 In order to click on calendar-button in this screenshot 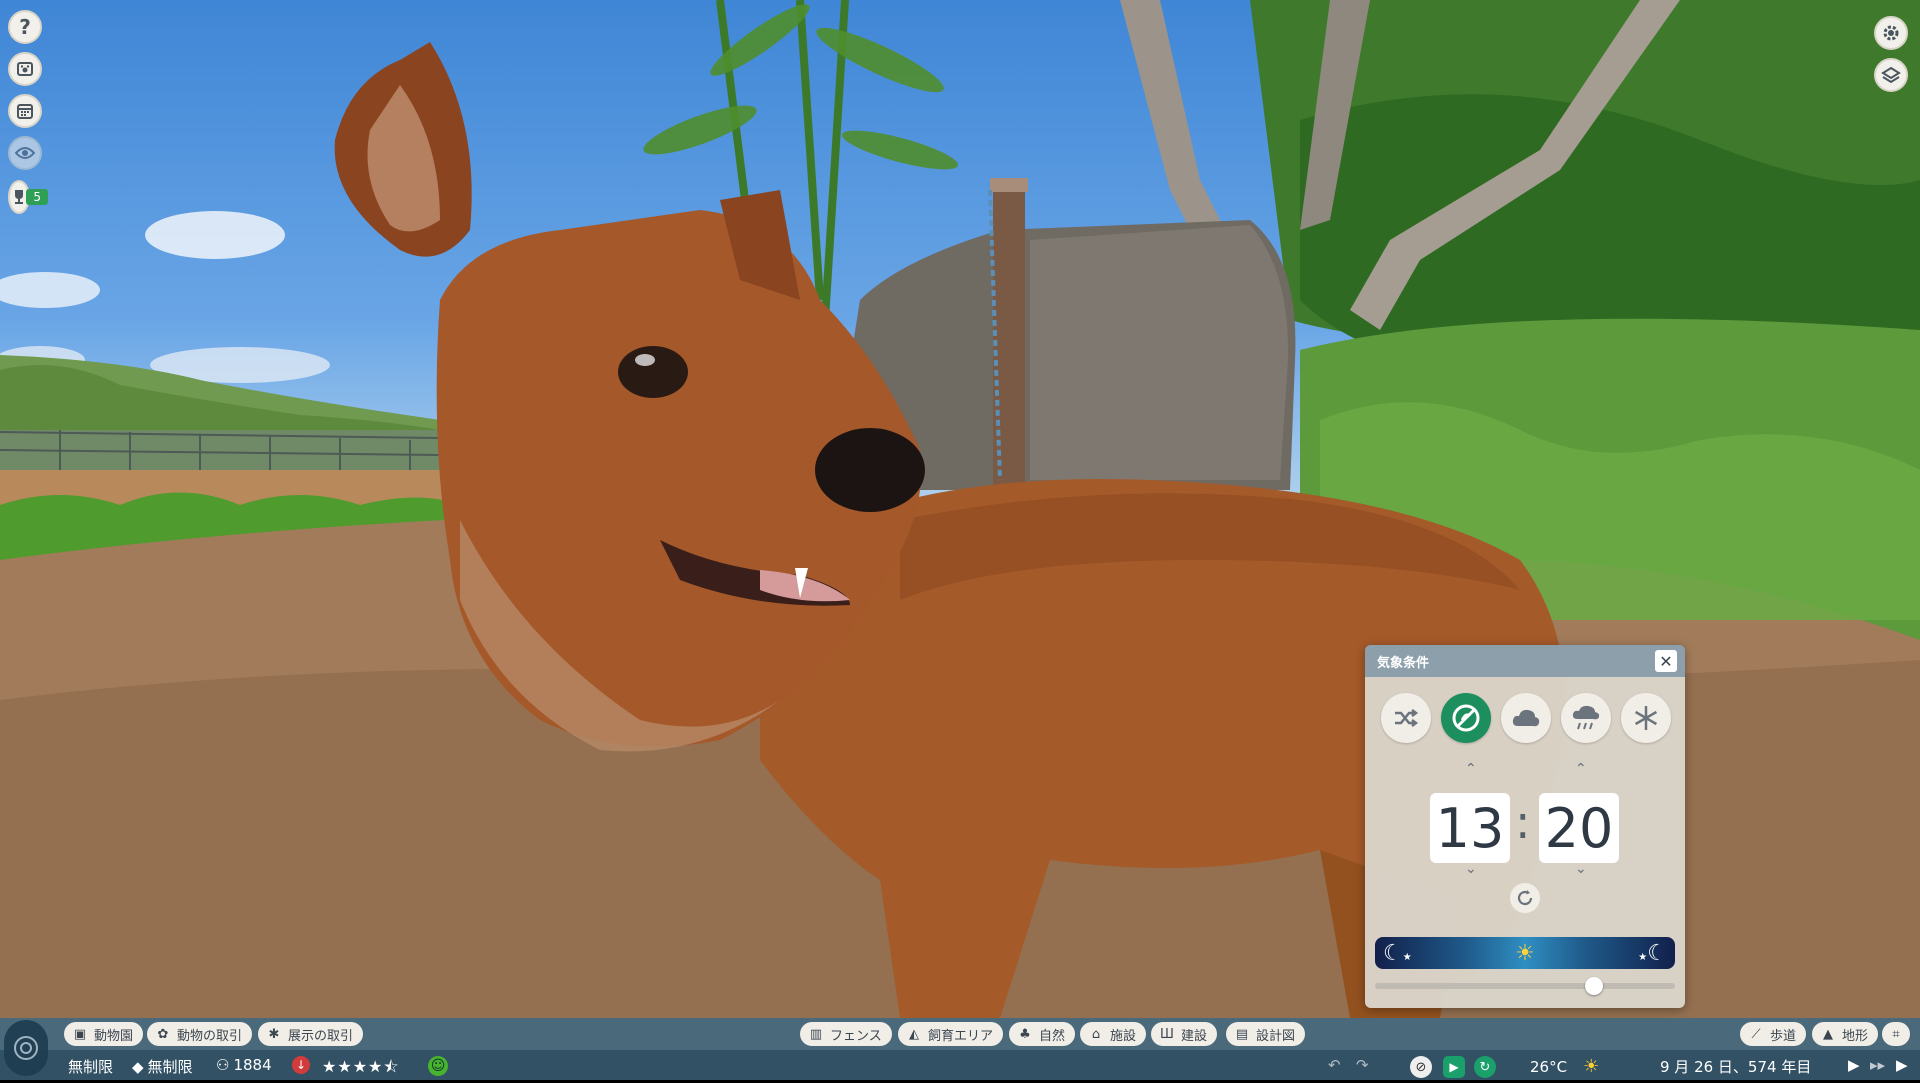, I will do `click(25, 111)`.